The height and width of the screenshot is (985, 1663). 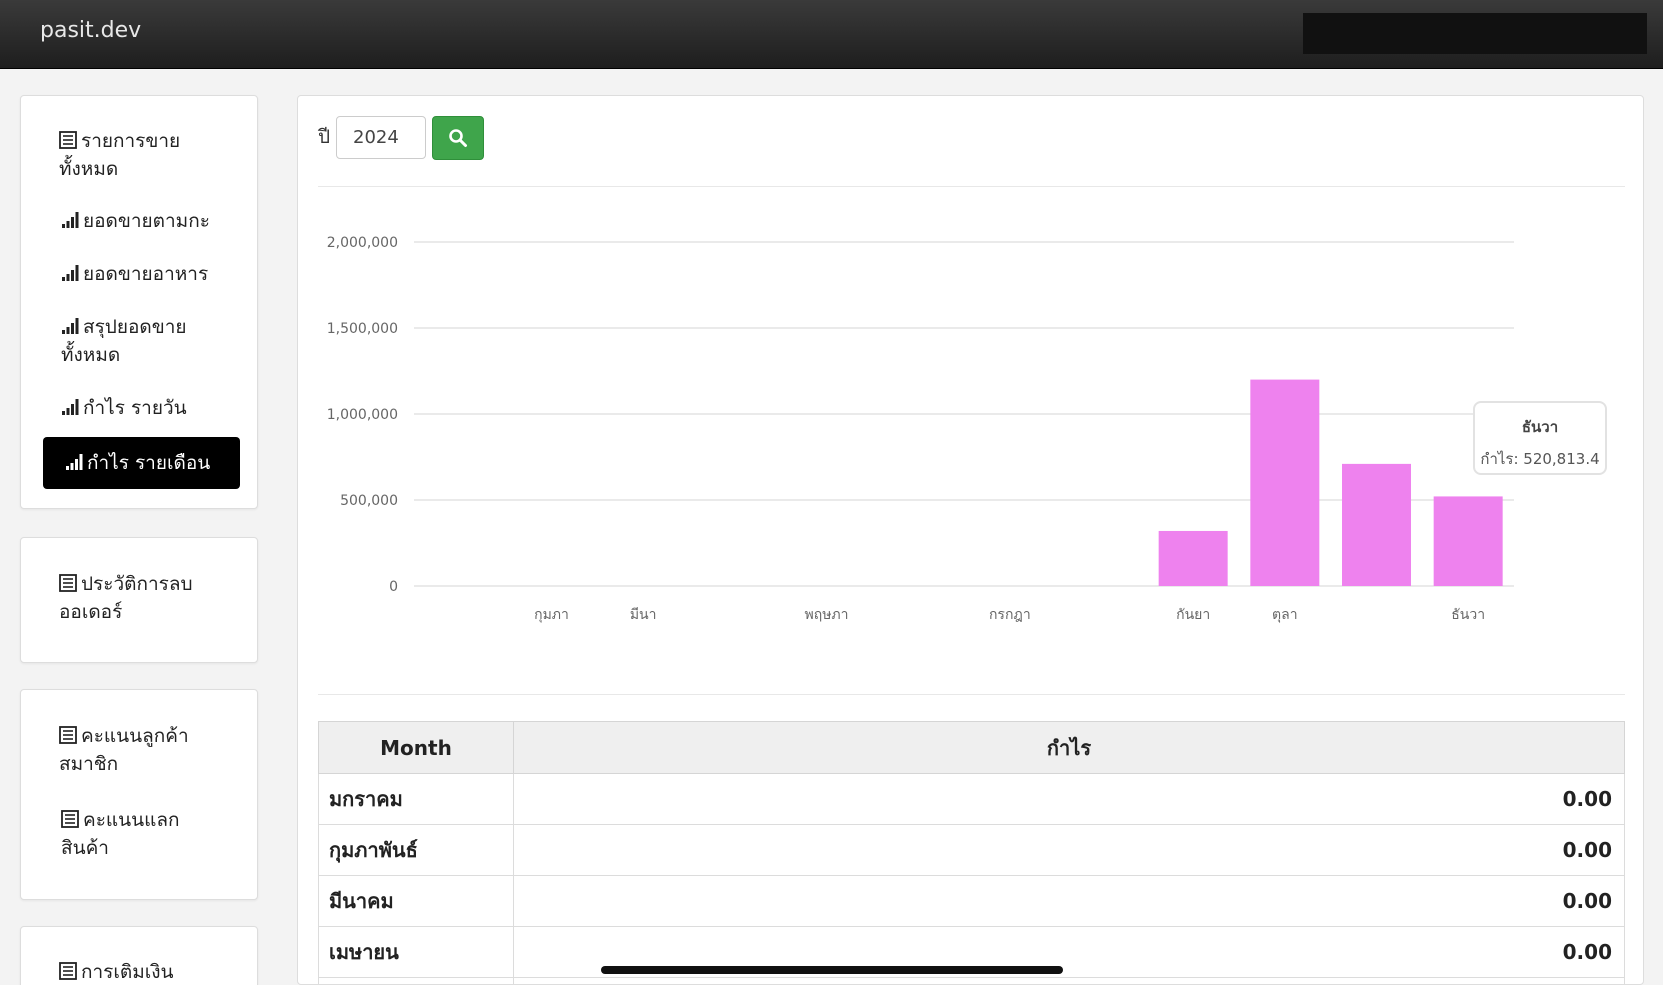 I want to click on cell-month: เมษายน, so click(x=416, y=952).